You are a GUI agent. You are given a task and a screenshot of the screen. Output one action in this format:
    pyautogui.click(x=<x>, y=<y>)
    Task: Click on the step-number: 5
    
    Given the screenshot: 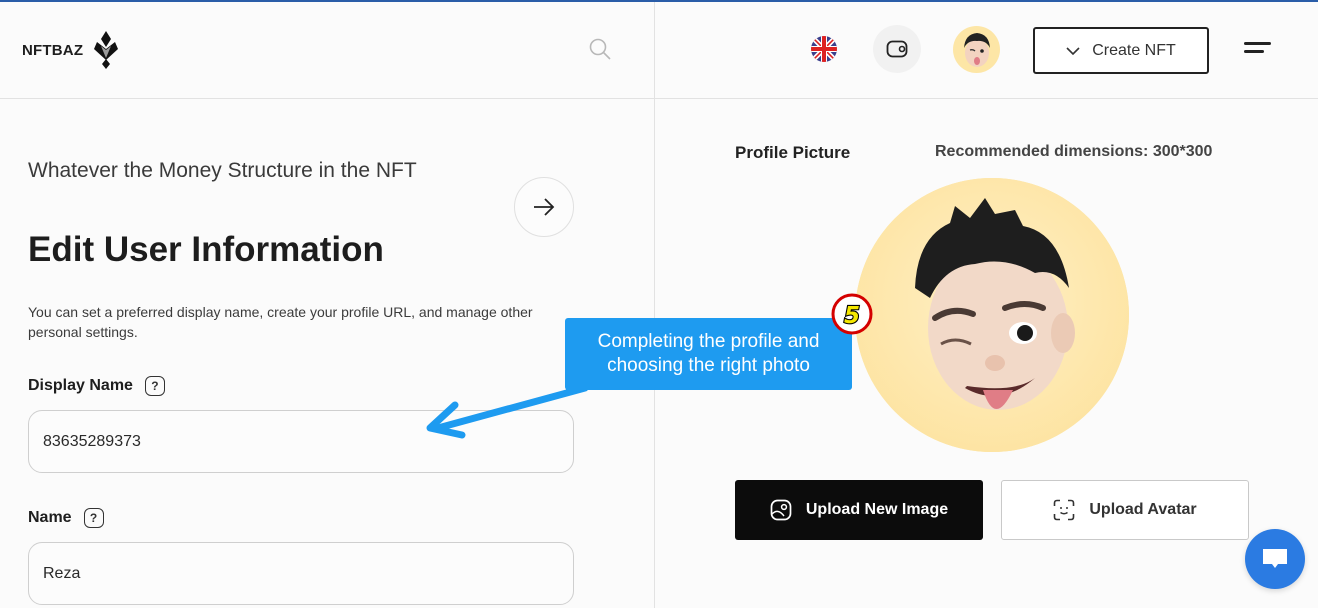 What is the action you would take?
    pyautogui.click(x=852, y=316)
    